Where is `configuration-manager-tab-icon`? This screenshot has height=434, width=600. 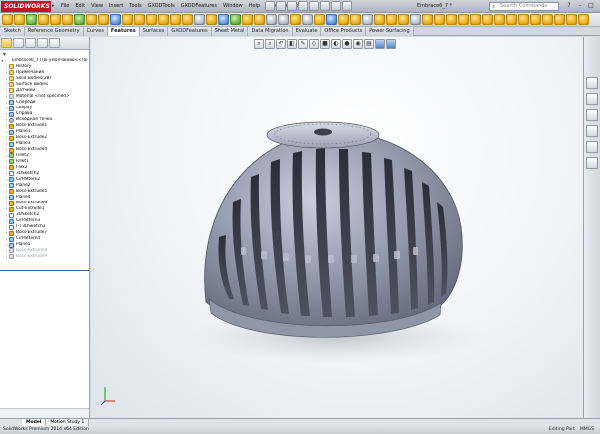
configuration-manager-tab-icon is located at coordinates (30, 43).